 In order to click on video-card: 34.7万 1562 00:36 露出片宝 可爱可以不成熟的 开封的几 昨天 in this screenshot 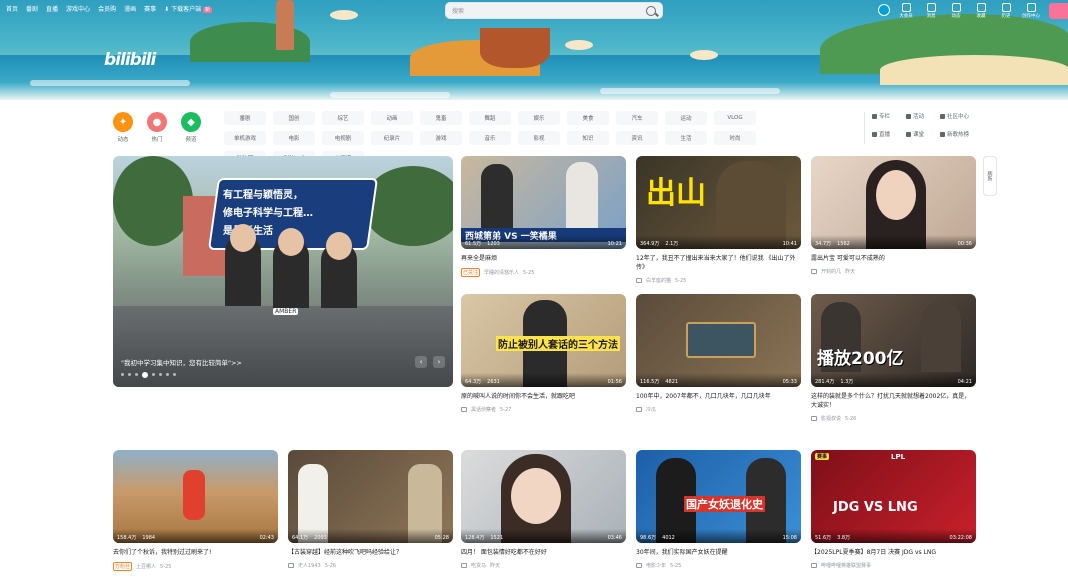, I will do `click(893, 215)`.